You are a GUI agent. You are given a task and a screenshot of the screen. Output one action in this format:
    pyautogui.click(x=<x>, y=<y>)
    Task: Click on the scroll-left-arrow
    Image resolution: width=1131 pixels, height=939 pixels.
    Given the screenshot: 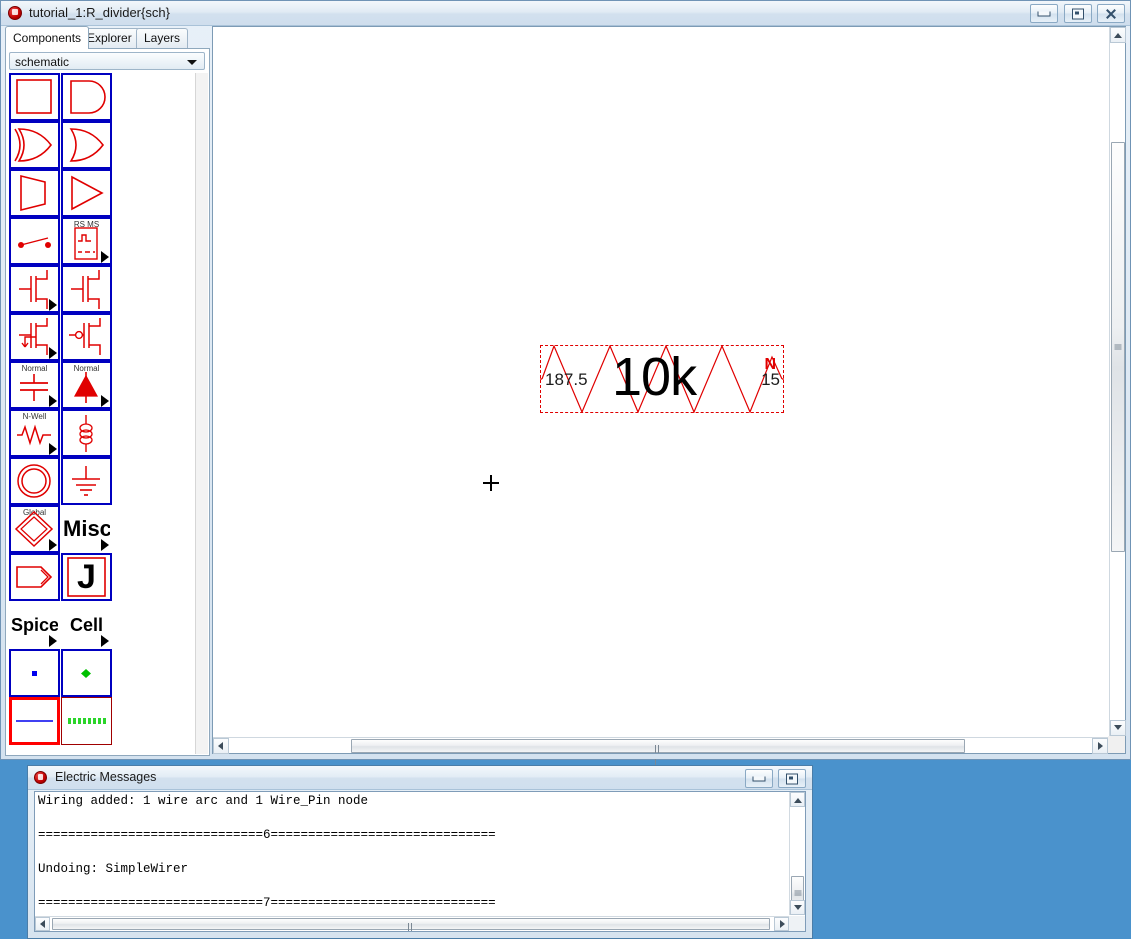 What is the action you would take?
    pyautogui.click(x=221, y=746)
    